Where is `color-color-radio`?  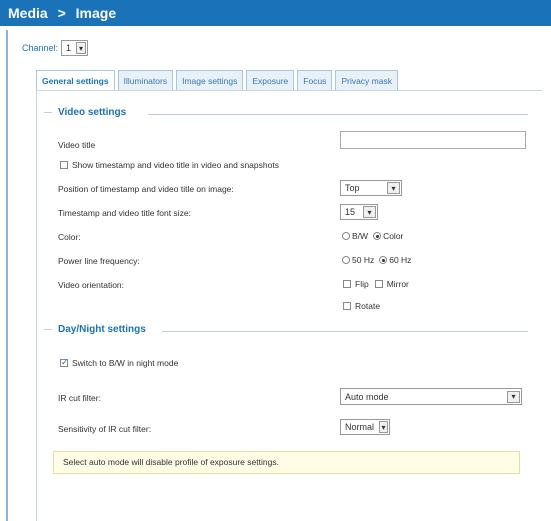
color-color-radio is located at coordinates (377, 236).